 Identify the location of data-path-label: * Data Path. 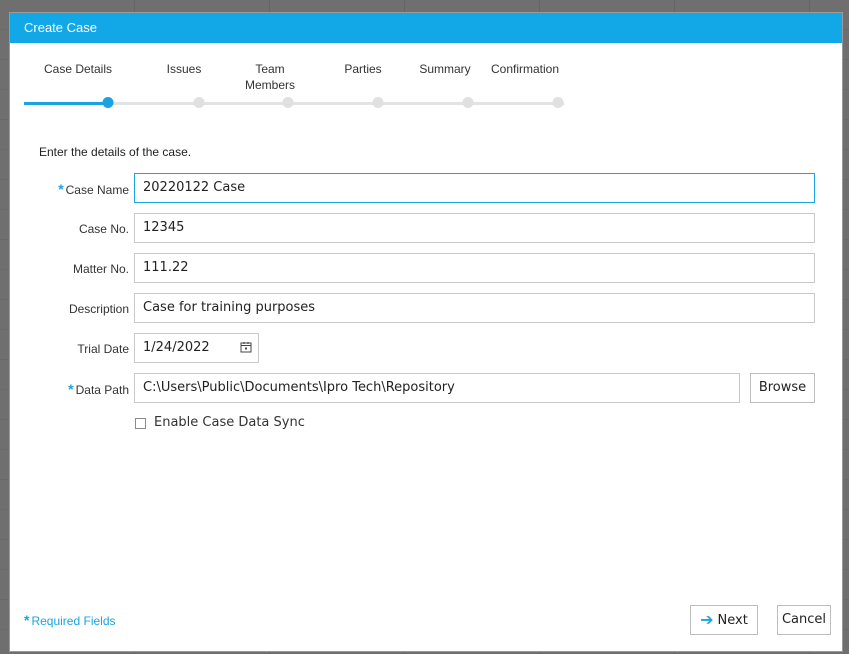
(98, 389).